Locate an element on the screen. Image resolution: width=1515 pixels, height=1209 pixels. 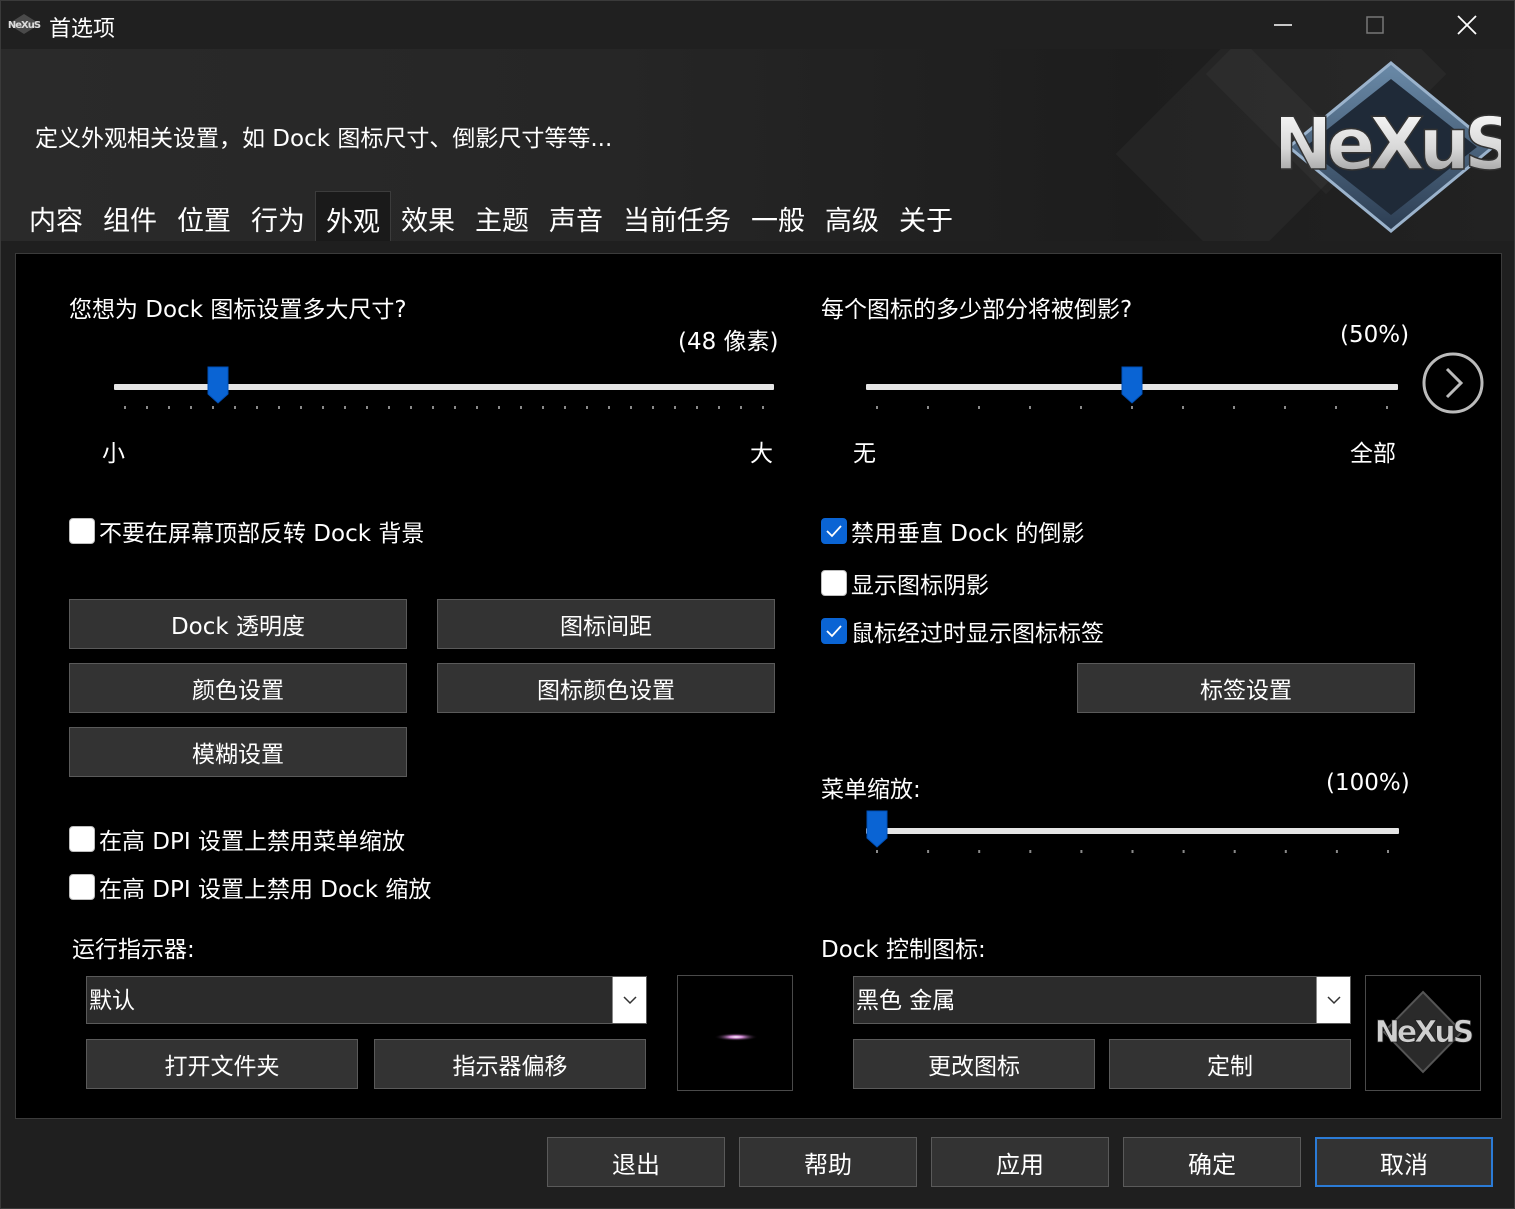
tab-2: 位置 is located at coordinates (204, 216).